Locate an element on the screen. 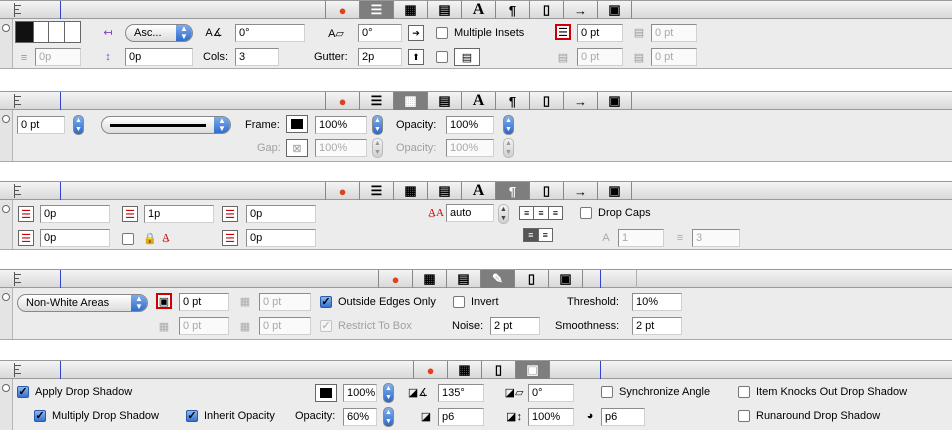 Image resolution: width=952 pixels, height=430 pixels. tab-runaround-text: ▤ is located at coordinates (464, 279).